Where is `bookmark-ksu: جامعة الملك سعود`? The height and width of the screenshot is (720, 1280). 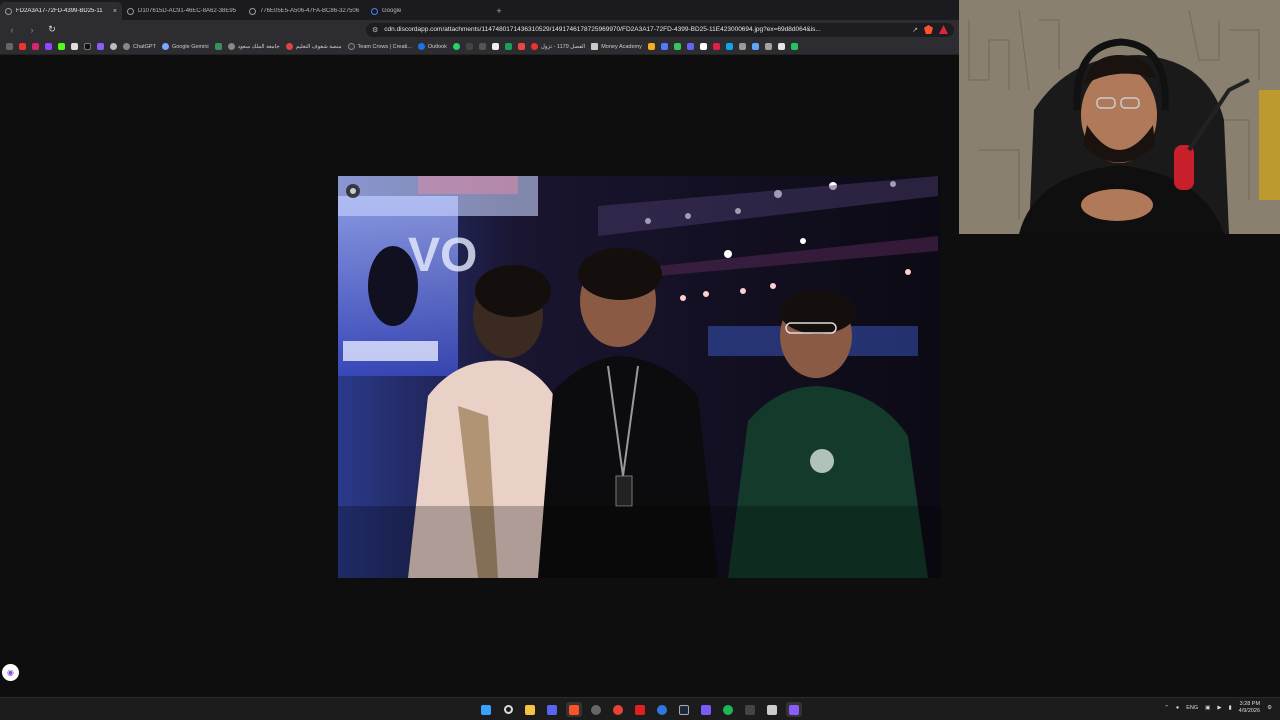 bookmark-ksu: جامعة الملك سعود is located at coordinates (253, 46).